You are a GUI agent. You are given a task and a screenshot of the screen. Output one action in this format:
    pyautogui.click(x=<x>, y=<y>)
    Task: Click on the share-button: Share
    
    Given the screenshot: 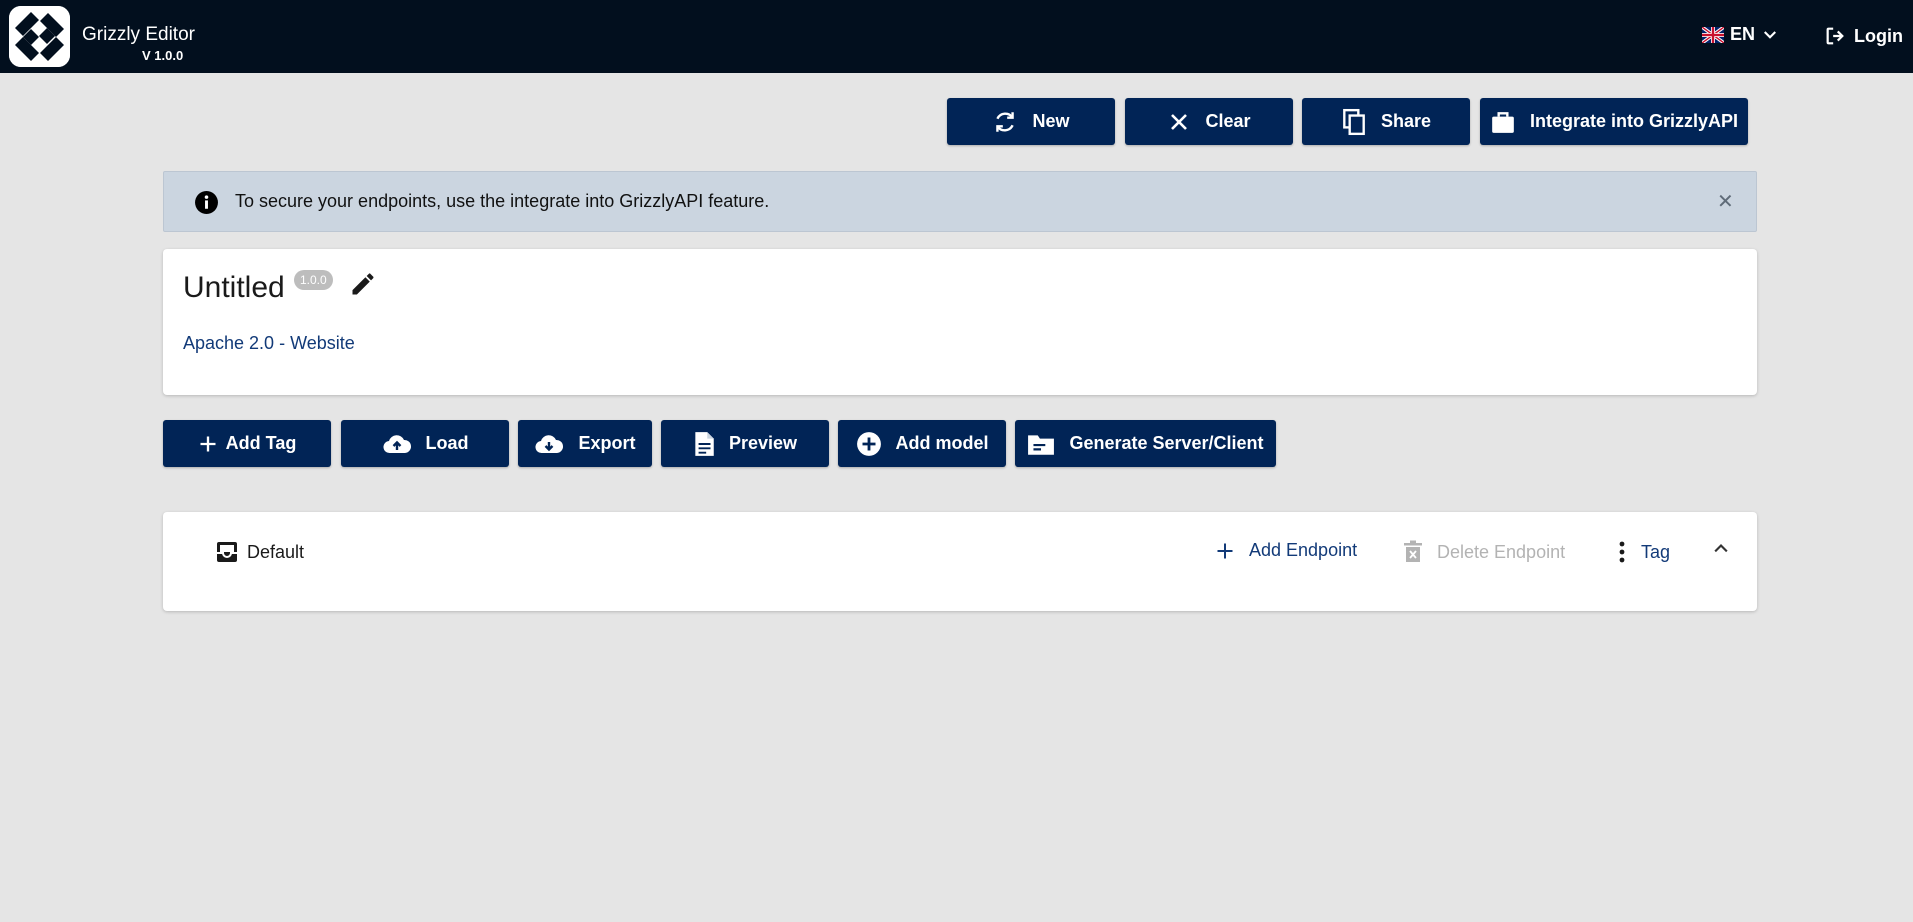 What is the action you would take?
    pyautogui.click(x=1386, y=121)
    